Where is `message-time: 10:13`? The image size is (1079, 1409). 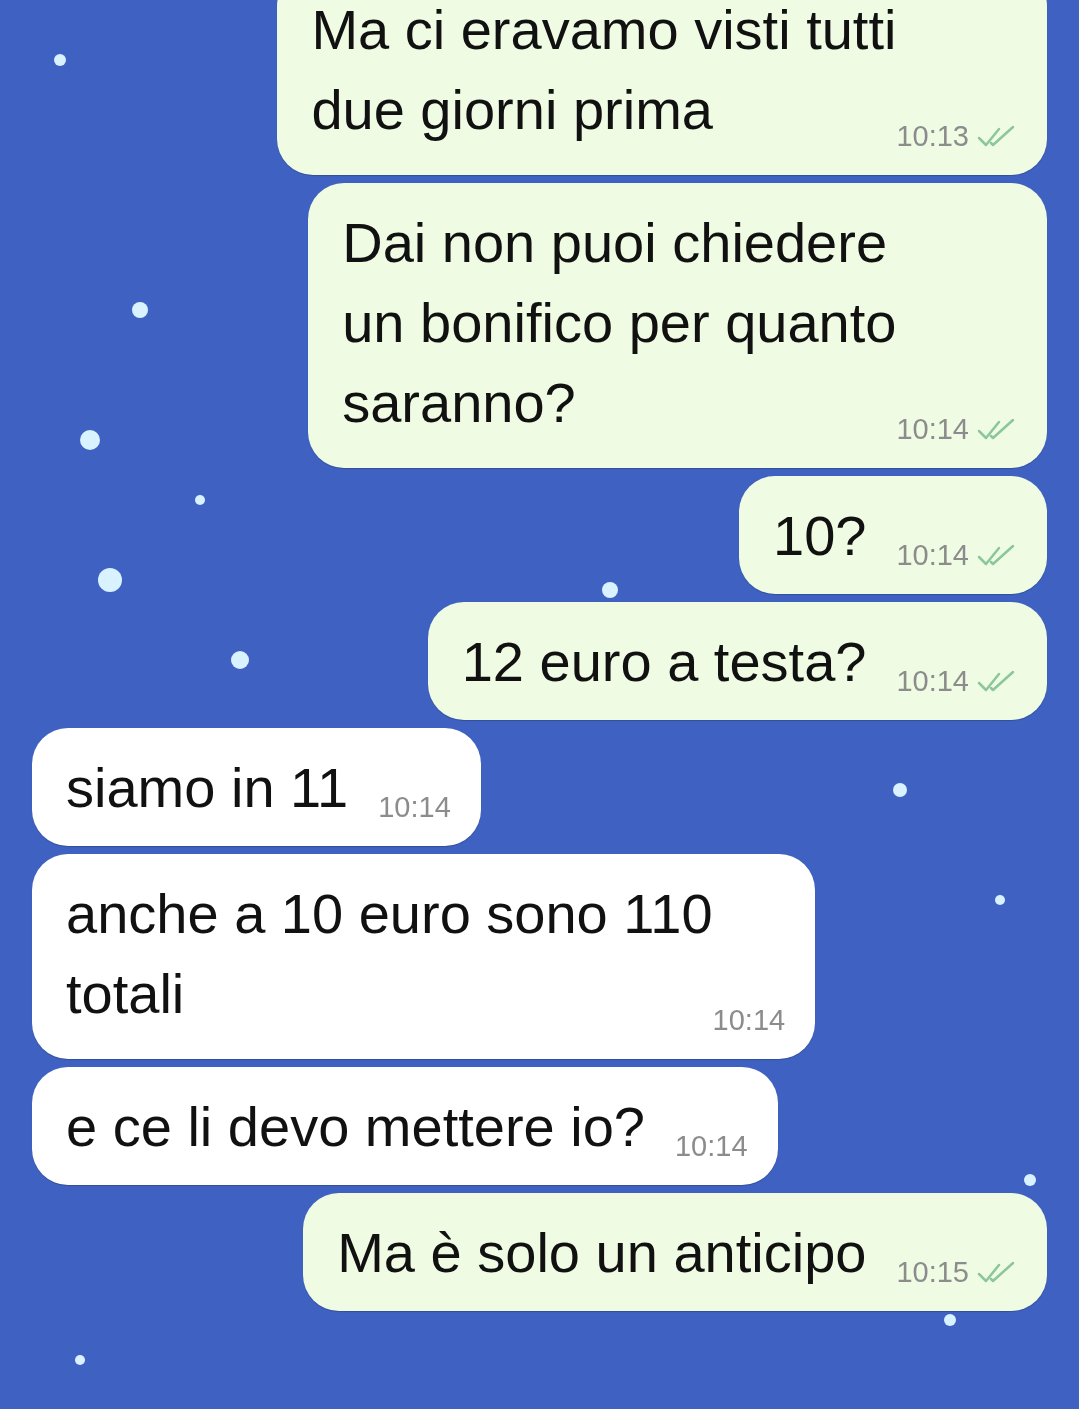 message-time: 10:13 is located at coordinates (932, 136).